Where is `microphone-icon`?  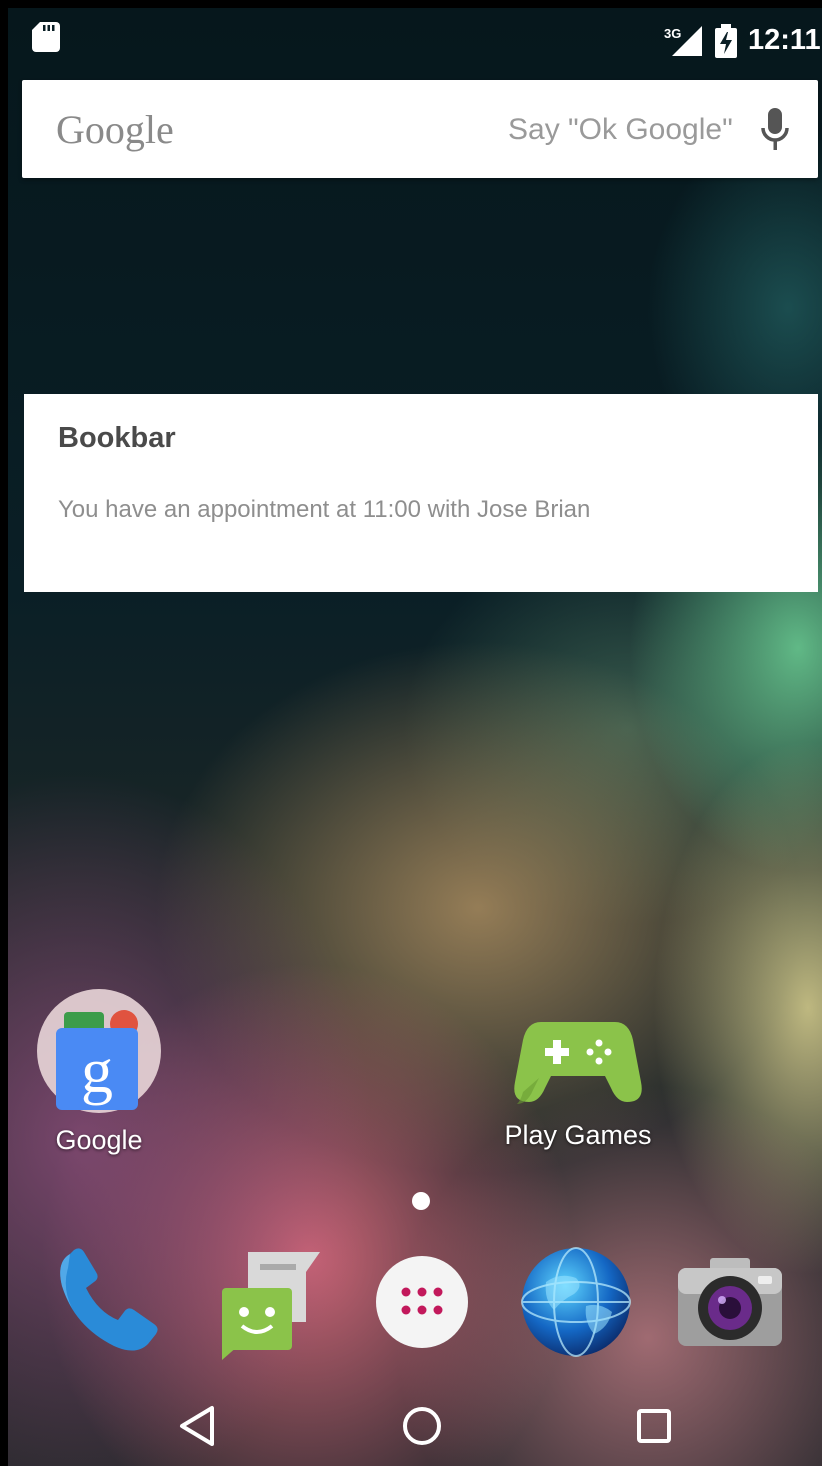 microphone-icon is located at coordinates (775, 130).